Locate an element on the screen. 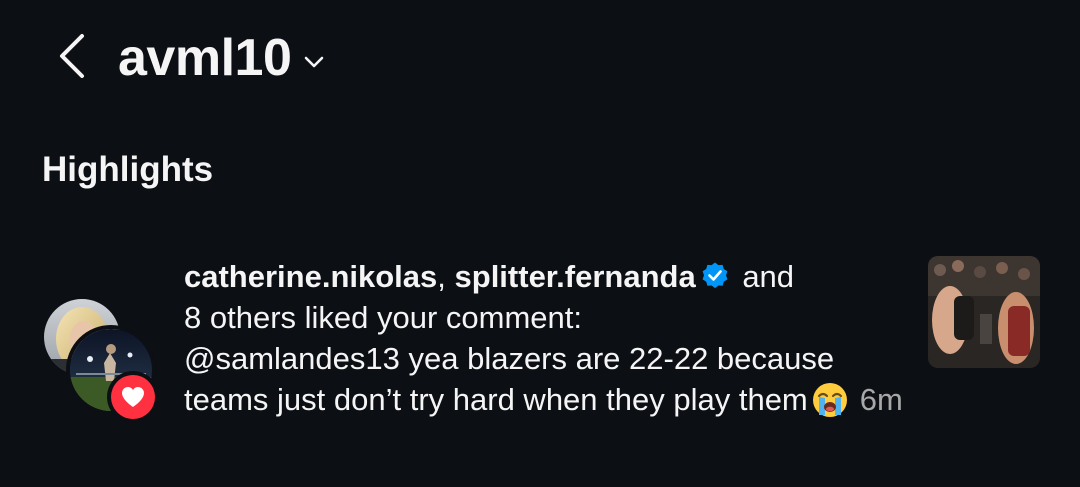 The image size is (1080, 487). account-switcher: avml10 is located at coordinates (221, 58).